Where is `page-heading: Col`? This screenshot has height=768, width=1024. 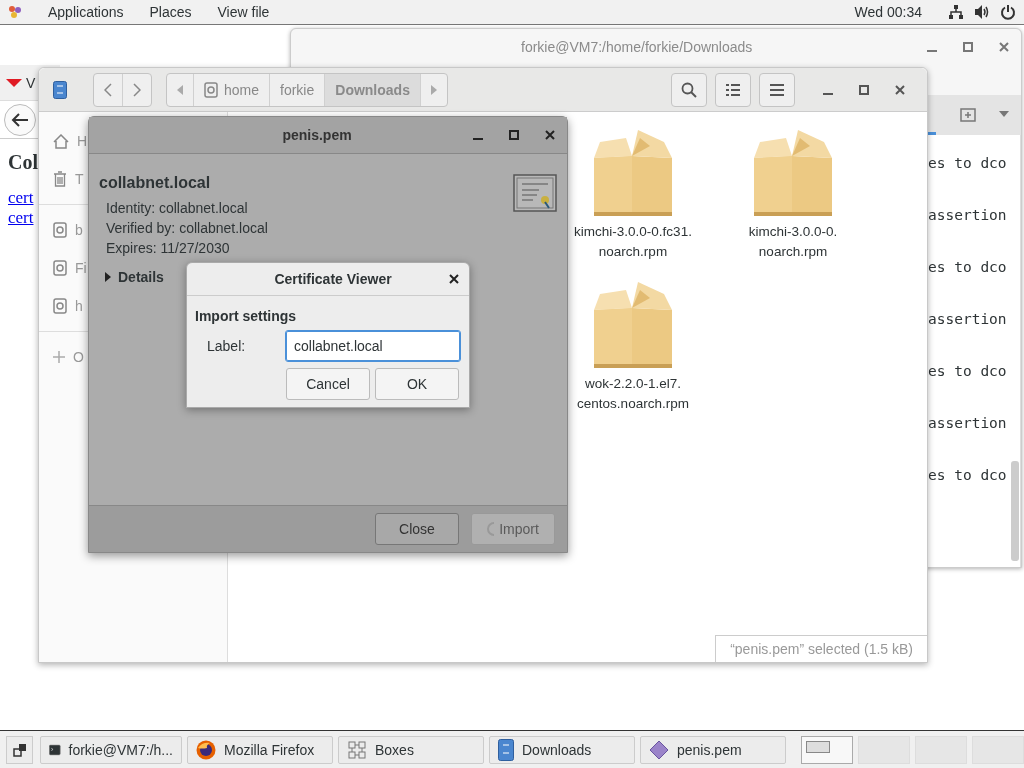
page-heading: Col is located at coordinates (23, 162).